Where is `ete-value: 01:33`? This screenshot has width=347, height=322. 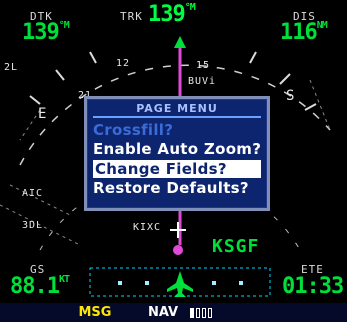
ete-value: 01:33 is located at coordinates (313, 286).